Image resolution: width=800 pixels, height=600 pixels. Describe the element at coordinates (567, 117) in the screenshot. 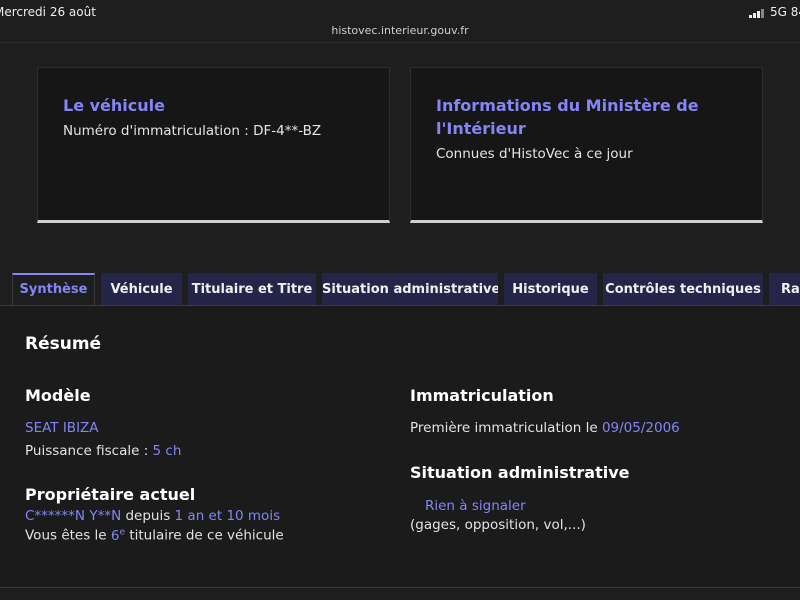

I see `ministry-card-title: Informations du Ministère de l'Intérieur` at that location.